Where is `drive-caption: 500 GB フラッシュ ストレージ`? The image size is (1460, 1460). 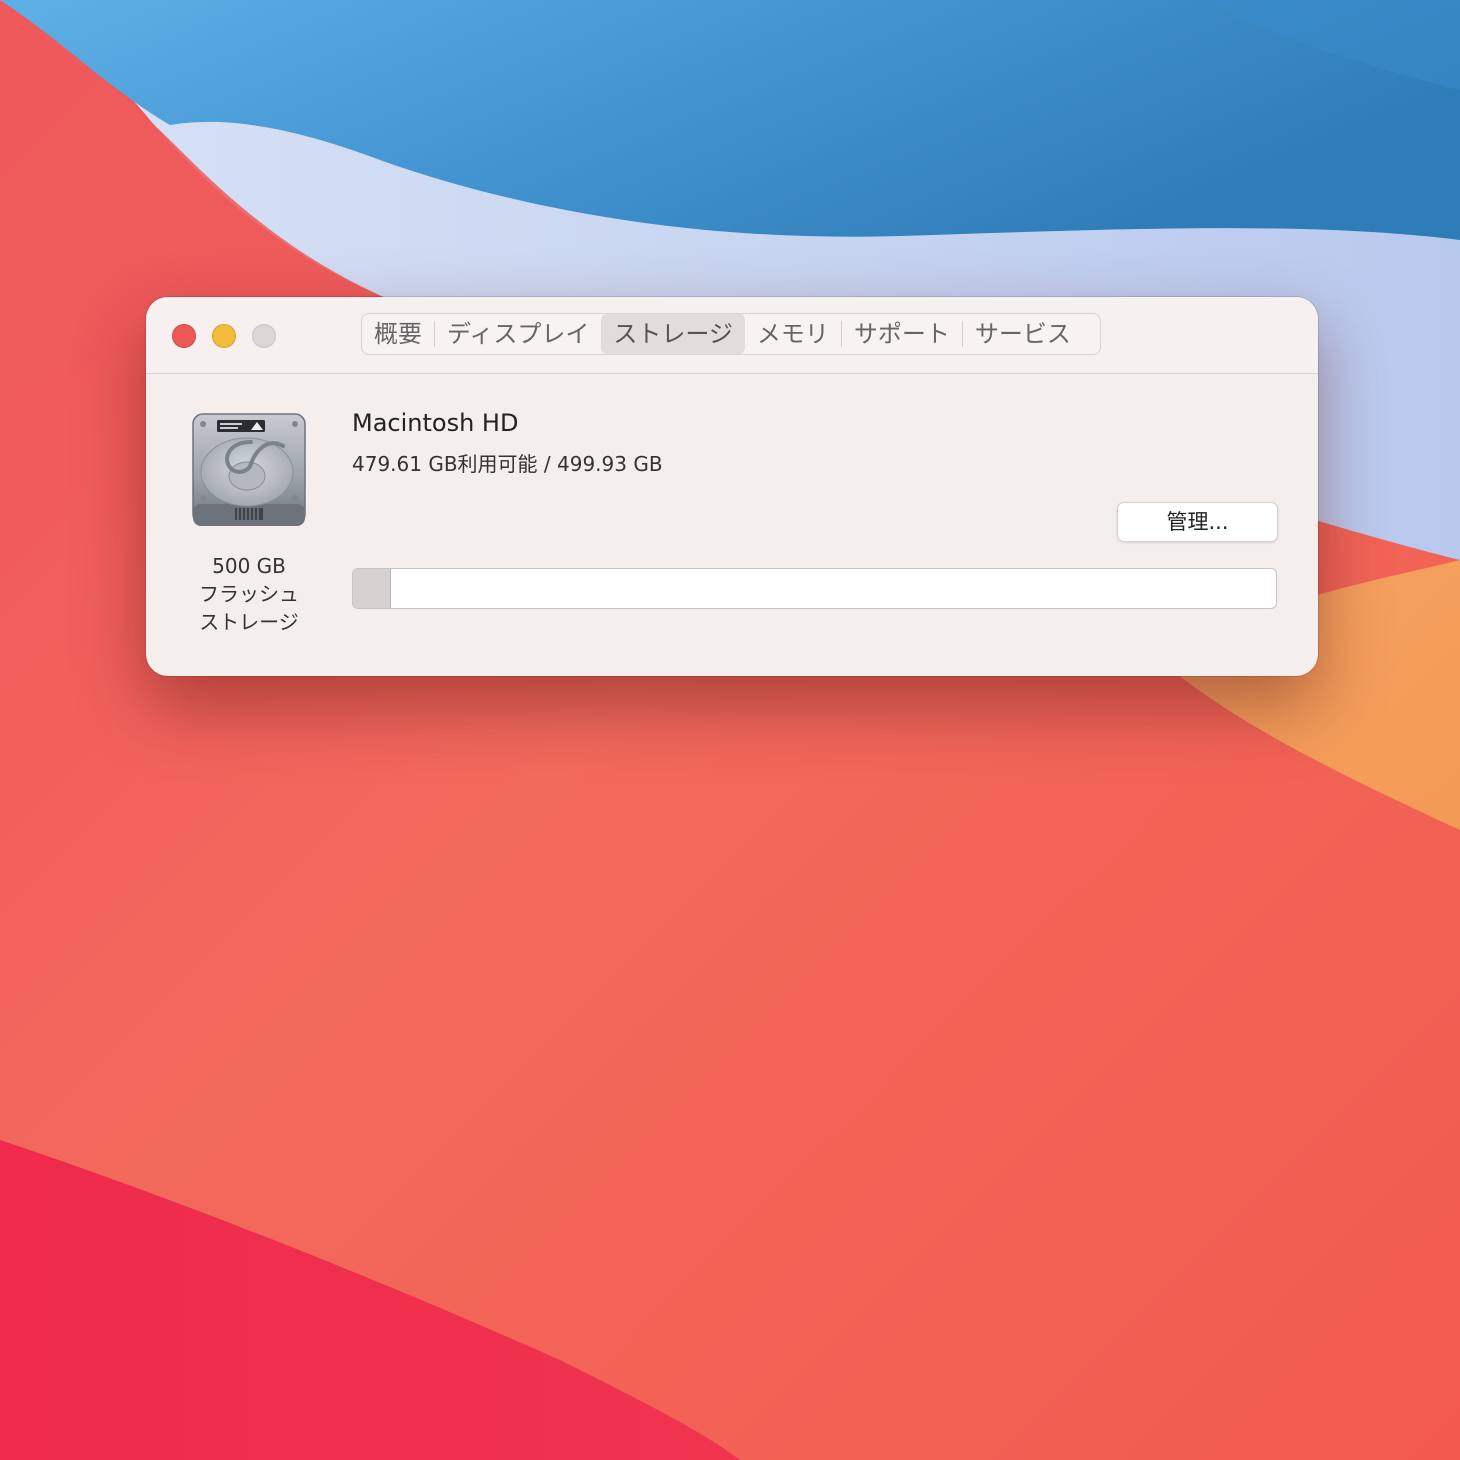
drive-caption: 500 GB フラッシュ ストレージ is located at coordinates (249, 594).